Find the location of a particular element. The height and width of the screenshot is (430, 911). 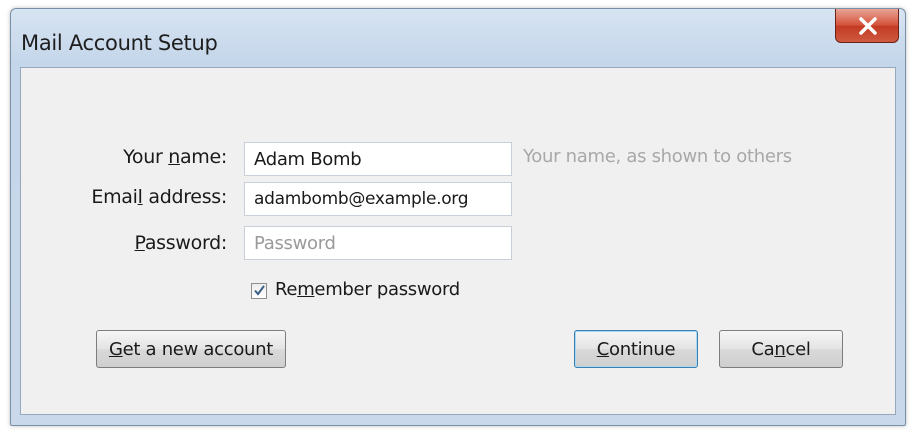

close-icon is located at coordinates (868, 26).